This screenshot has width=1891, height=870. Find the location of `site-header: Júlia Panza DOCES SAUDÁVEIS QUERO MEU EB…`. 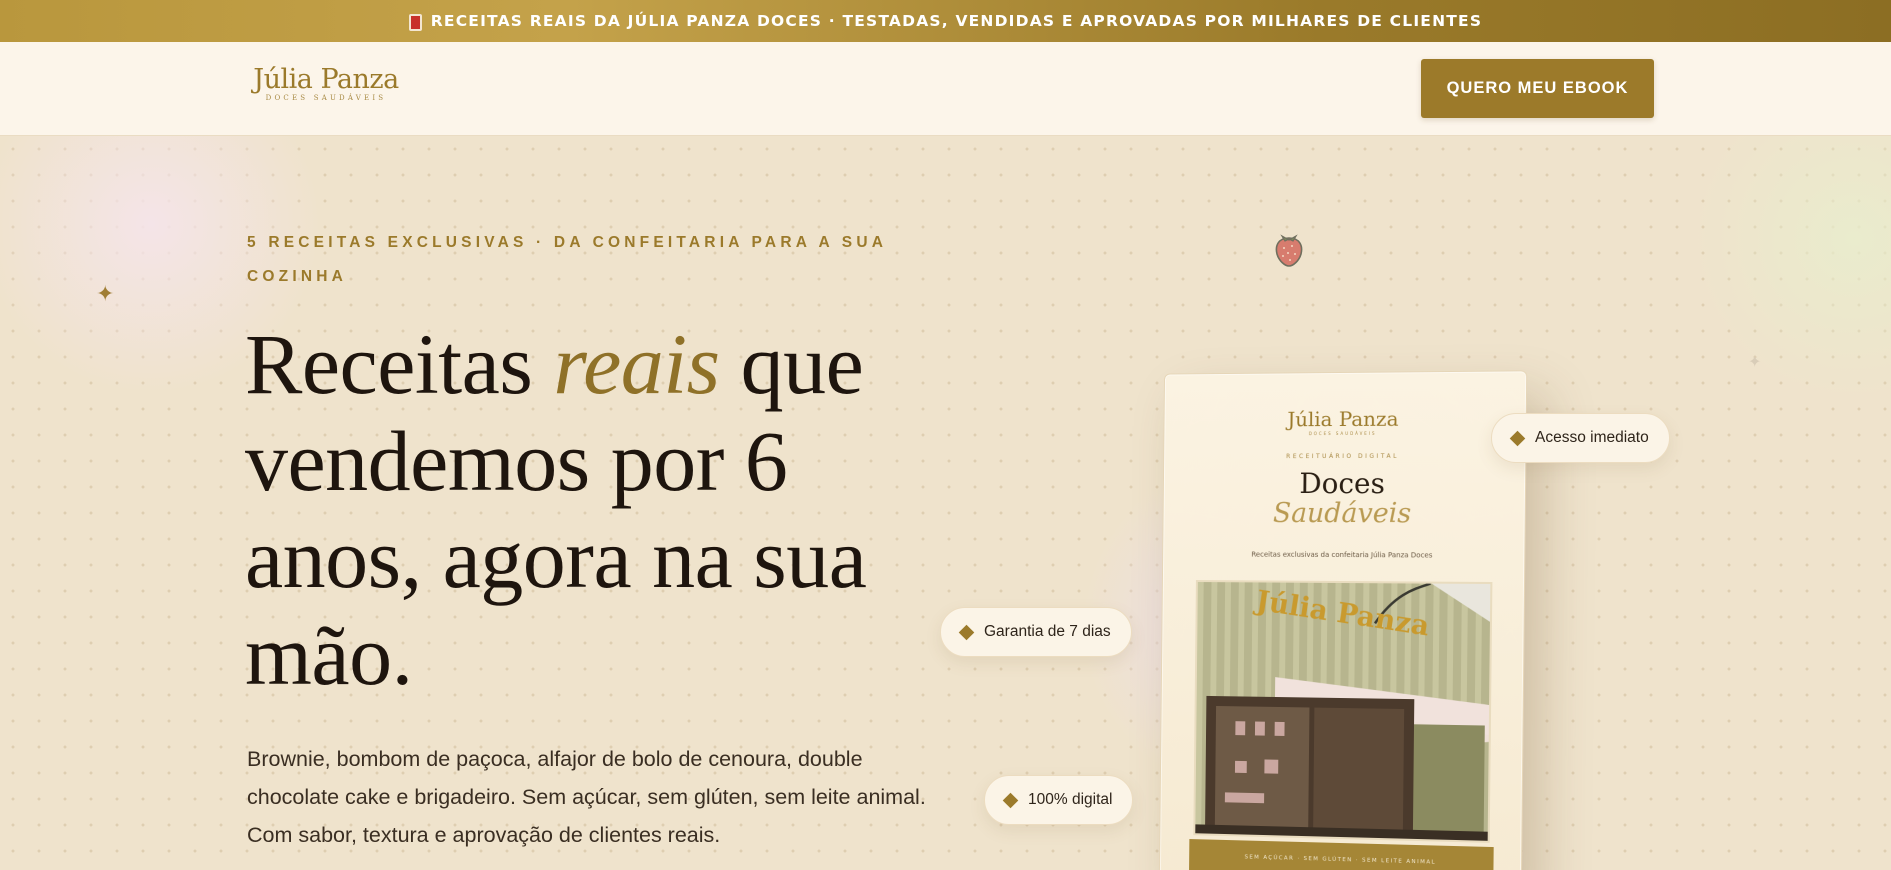

site-header: Júlia Panza DOCES SAUDÁVEIS QUERO MEU EB… is located at coordinates (945, 89).